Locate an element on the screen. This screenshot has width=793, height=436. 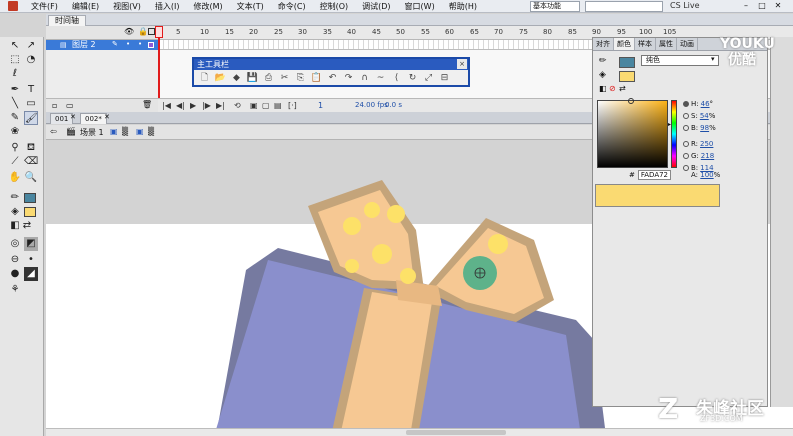
back-arrow-icon: ⇦ is located at coordinates (53, 131).